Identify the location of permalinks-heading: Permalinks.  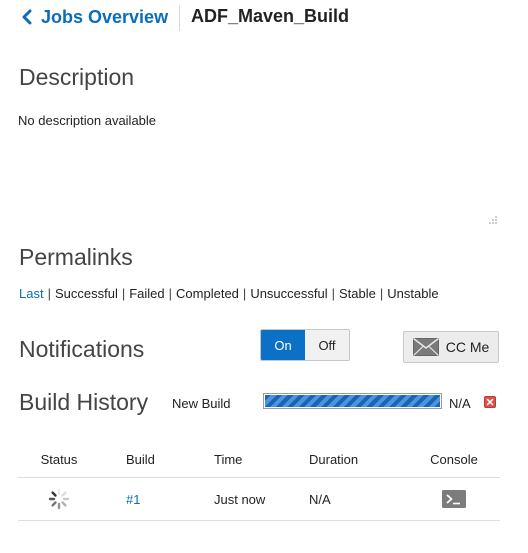
(76, 257).